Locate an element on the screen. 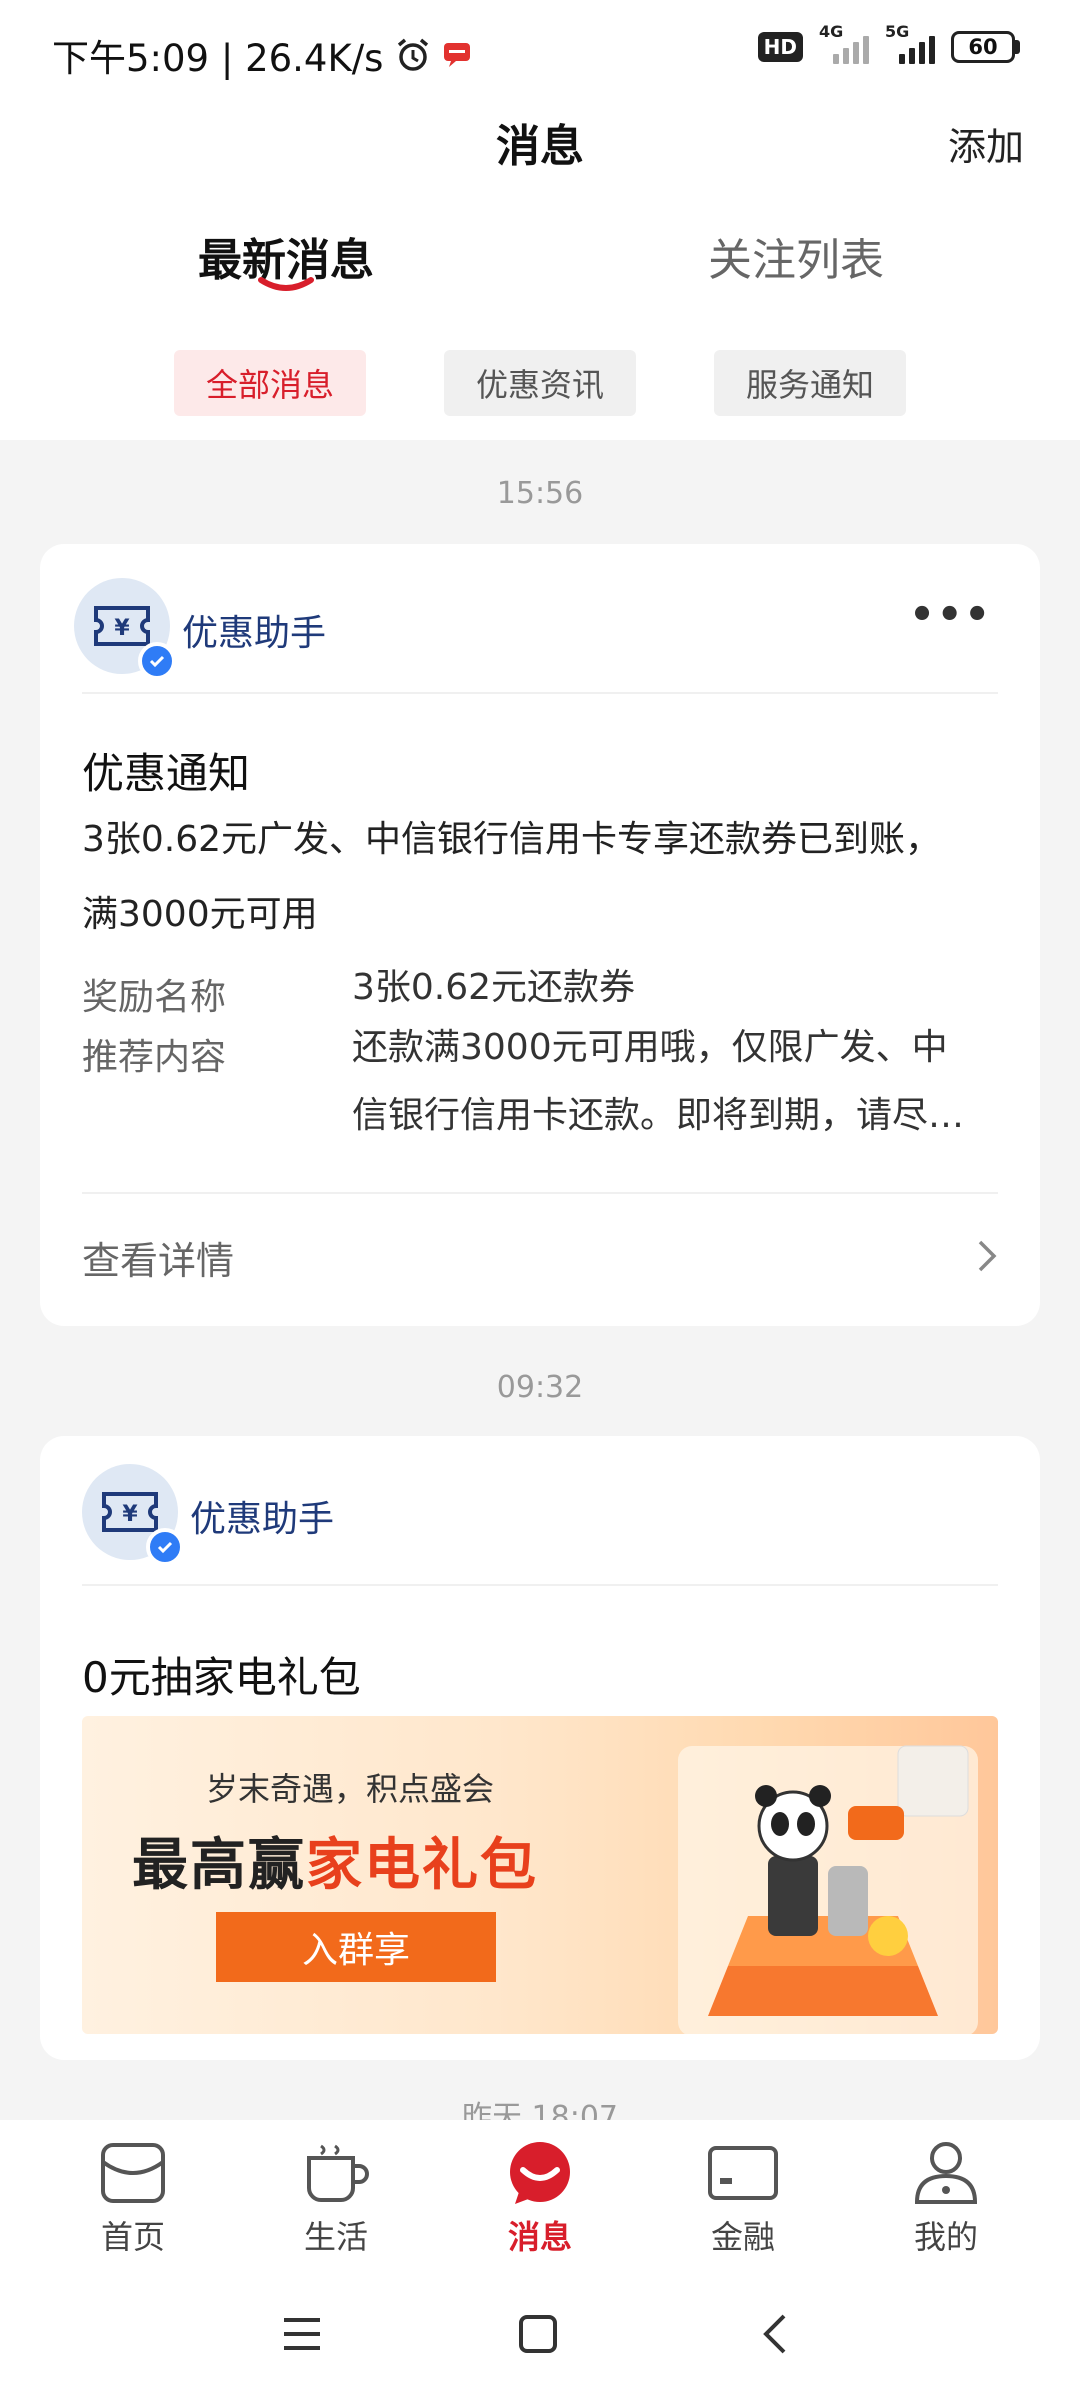 Image resolution: width=1080 pixels, height=2400 pixels. filter-promotions: 优惠资讯 is located at coordinates (540, 383).